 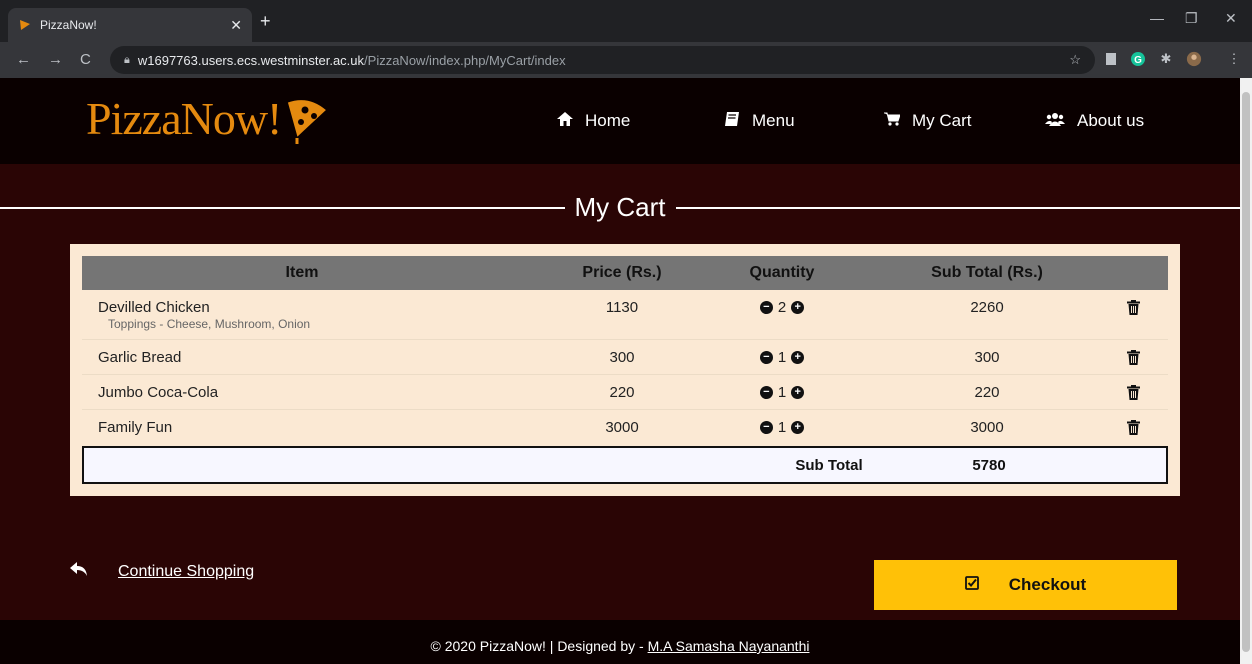 I want to click on item-subtotal: 2260, so click(x=987, y=307).